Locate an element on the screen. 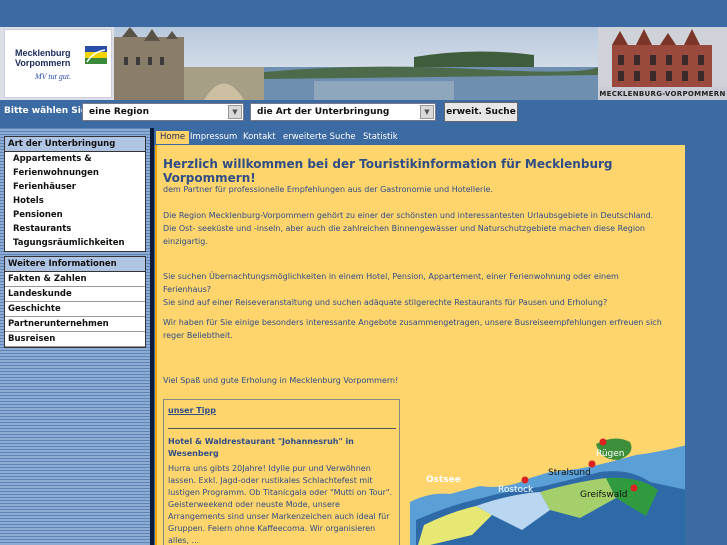  top-strip is located at coordinates (363, 13).